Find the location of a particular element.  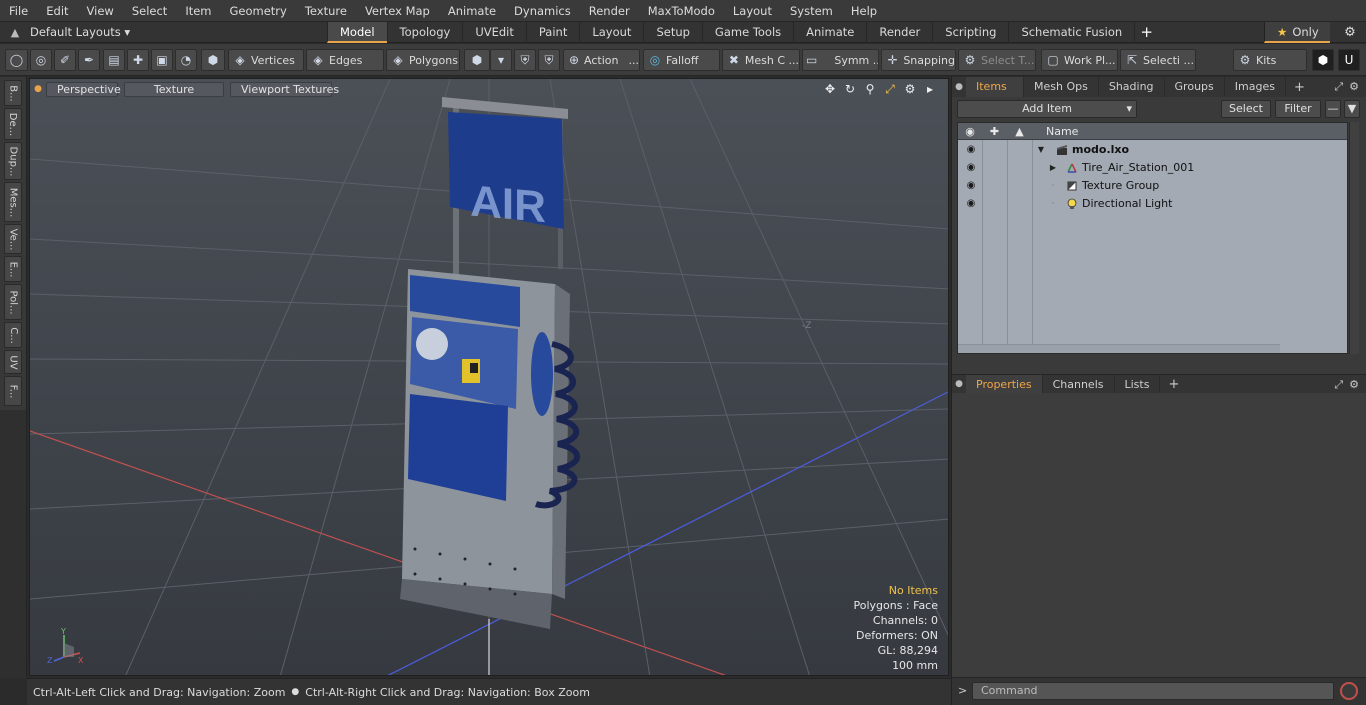

menu-dynamics: Dynamics is located at coordinates (542, 11).